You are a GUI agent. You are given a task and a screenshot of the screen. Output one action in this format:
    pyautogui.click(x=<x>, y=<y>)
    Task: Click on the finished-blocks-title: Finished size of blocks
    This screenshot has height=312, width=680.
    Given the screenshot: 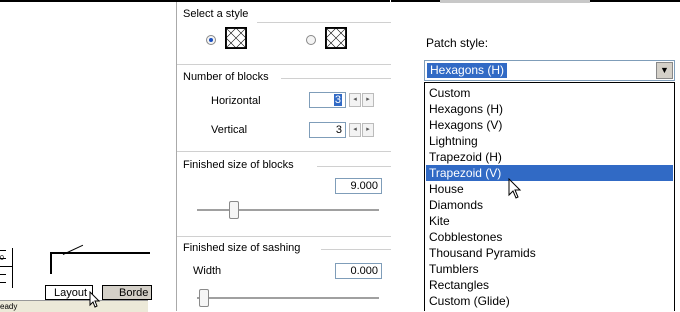 What is the action you would take?
    pyautogui.click(x=238, y=165)
    